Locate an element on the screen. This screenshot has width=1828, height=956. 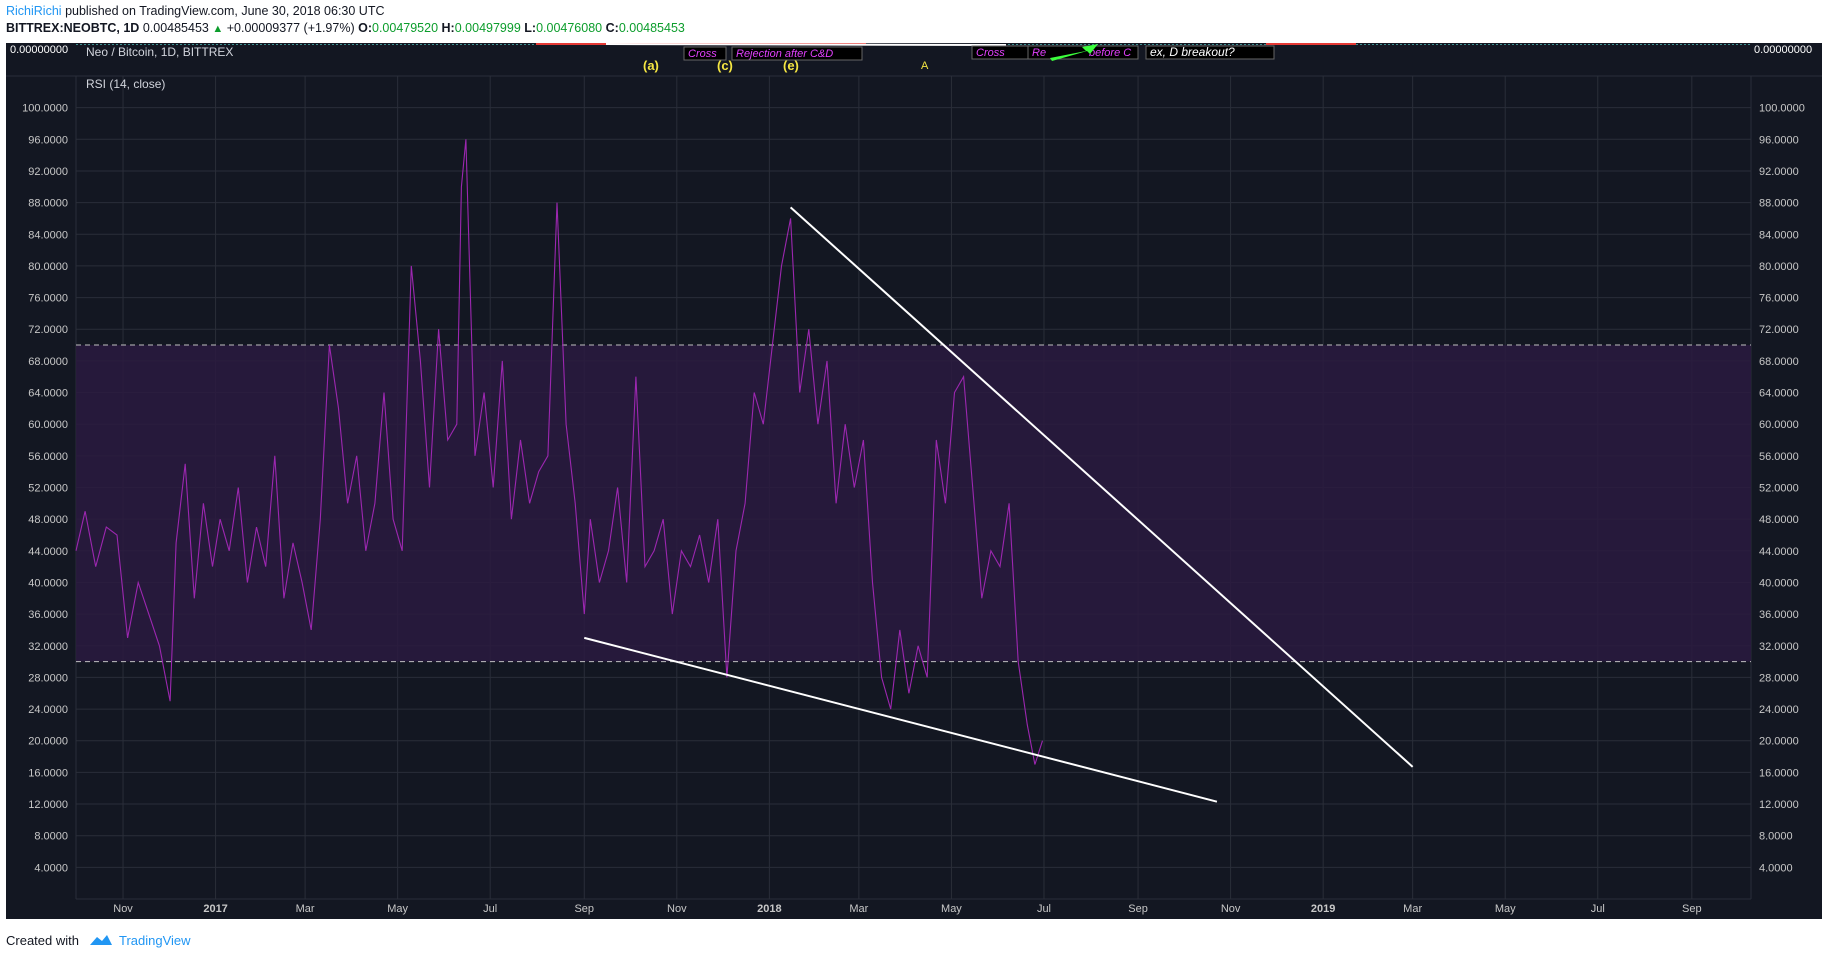
wave-label-e: (e) is located at coordinates (791, 65).